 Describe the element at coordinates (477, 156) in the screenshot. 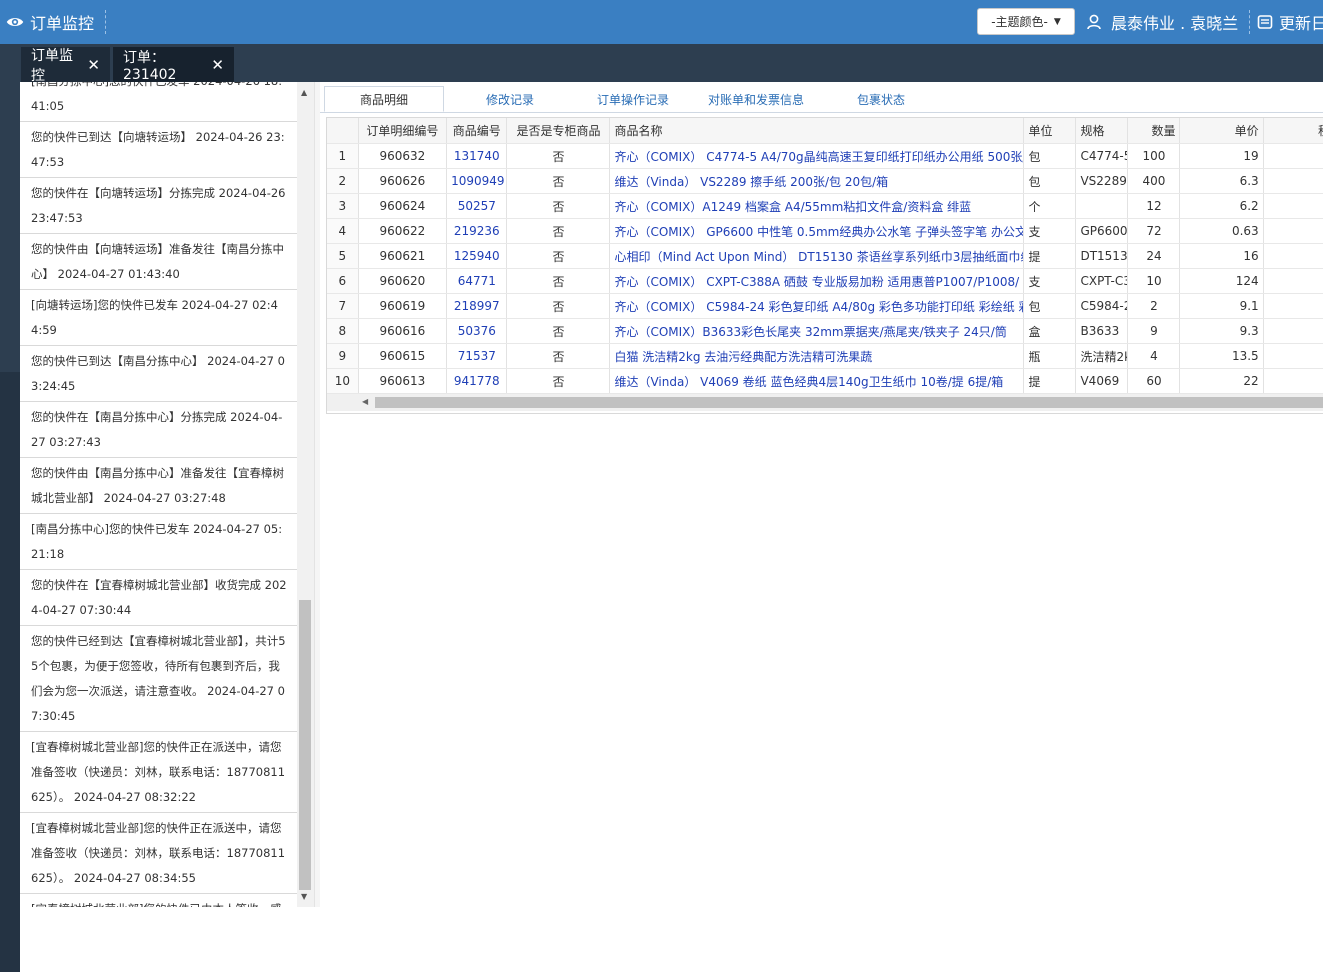

I see `product-id-link: 131740` at that location.